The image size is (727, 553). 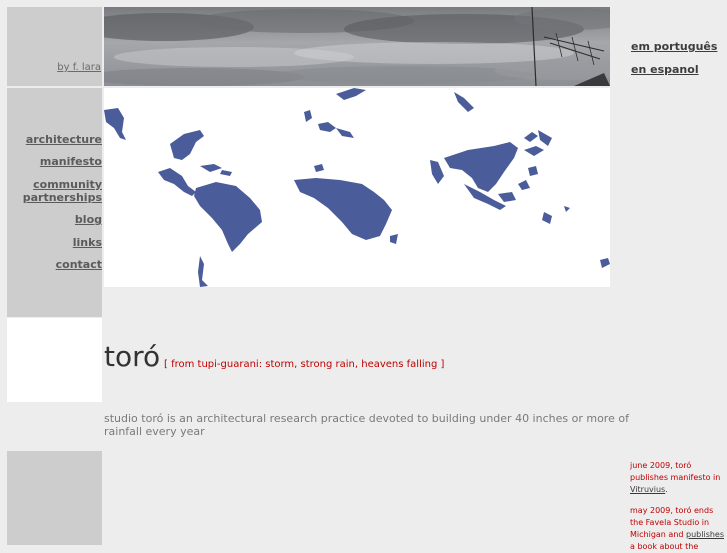 I want to click on news-publishes-link: publishes, so click(x=705, y=534).